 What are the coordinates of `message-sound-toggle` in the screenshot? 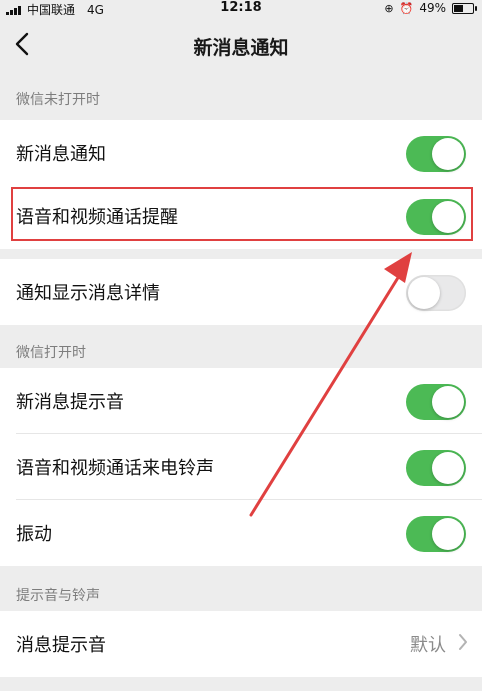 It's located at (436, 402).